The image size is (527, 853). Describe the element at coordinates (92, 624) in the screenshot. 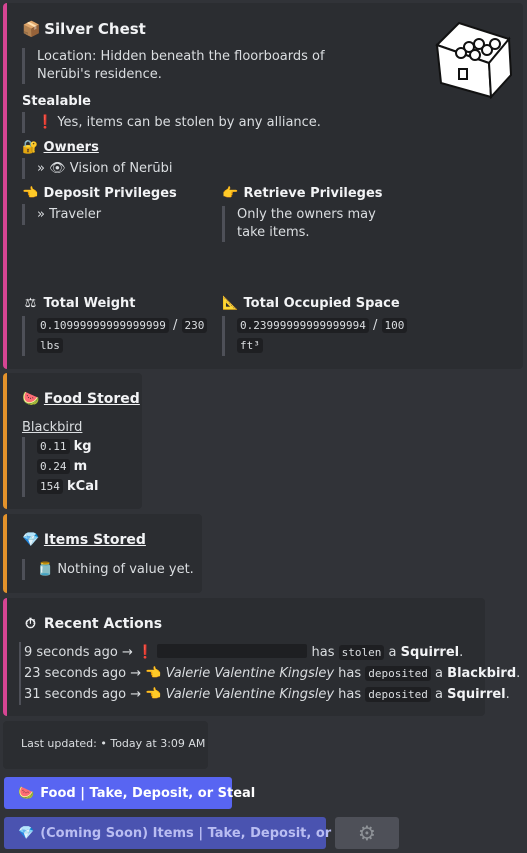

I see `actions-title: ⏱ Recent Actions` at that location.